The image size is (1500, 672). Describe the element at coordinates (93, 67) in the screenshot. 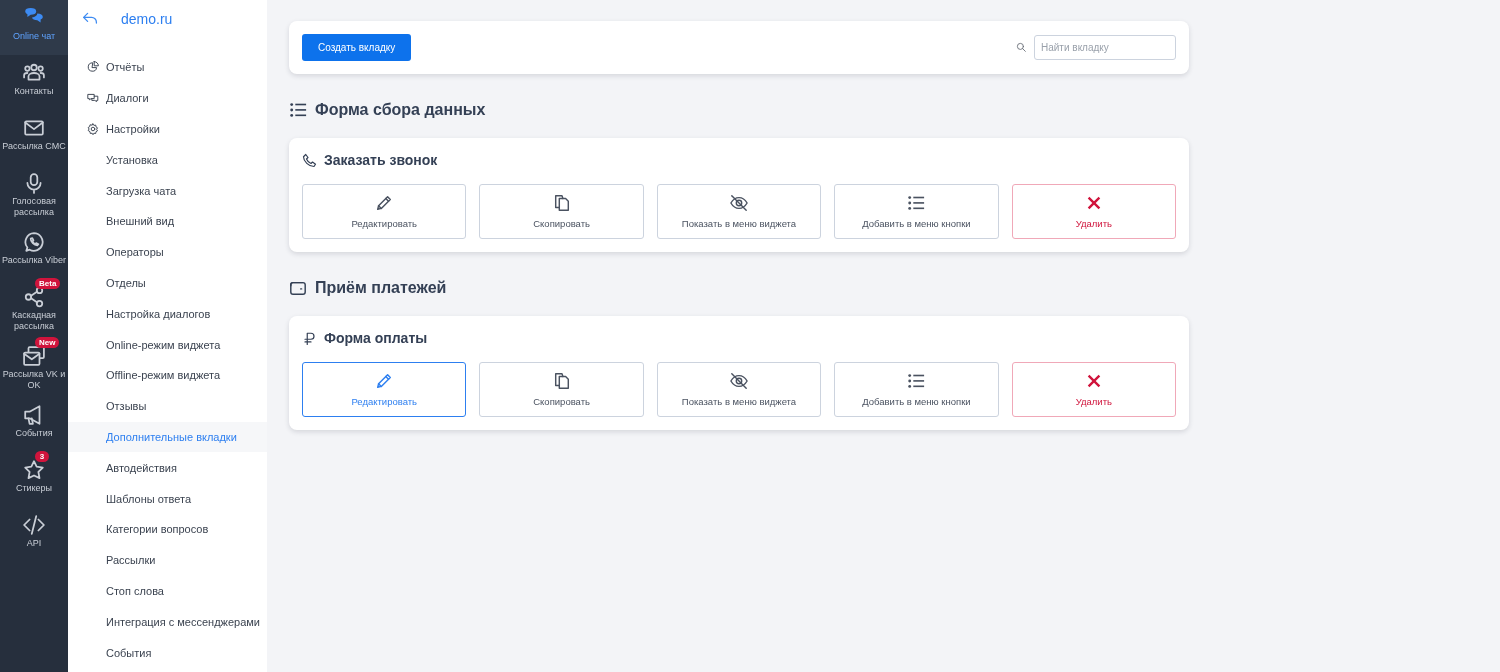

I see `pie-chart-icon` at that location.